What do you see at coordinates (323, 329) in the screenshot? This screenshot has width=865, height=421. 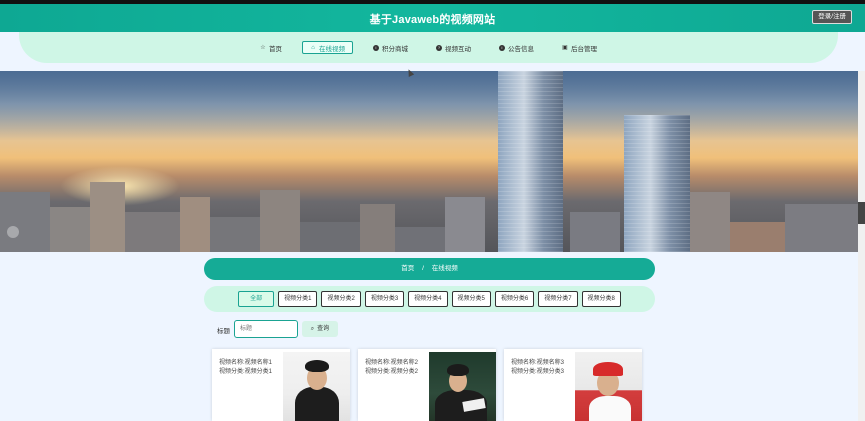 I see `search-button-label: 查询` at bounding box center [323, 329].